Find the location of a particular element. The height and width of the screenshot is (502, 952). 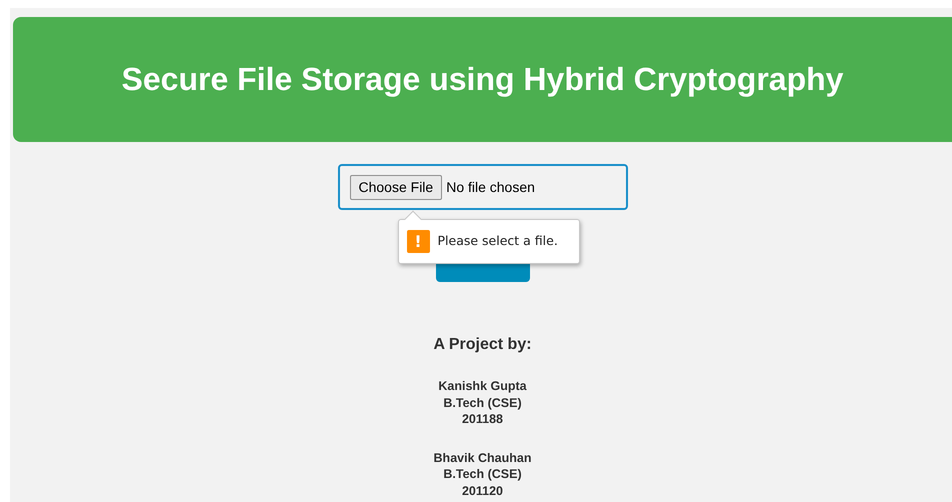

choose-file-button: Choose File is located at coordinates (396, 187).